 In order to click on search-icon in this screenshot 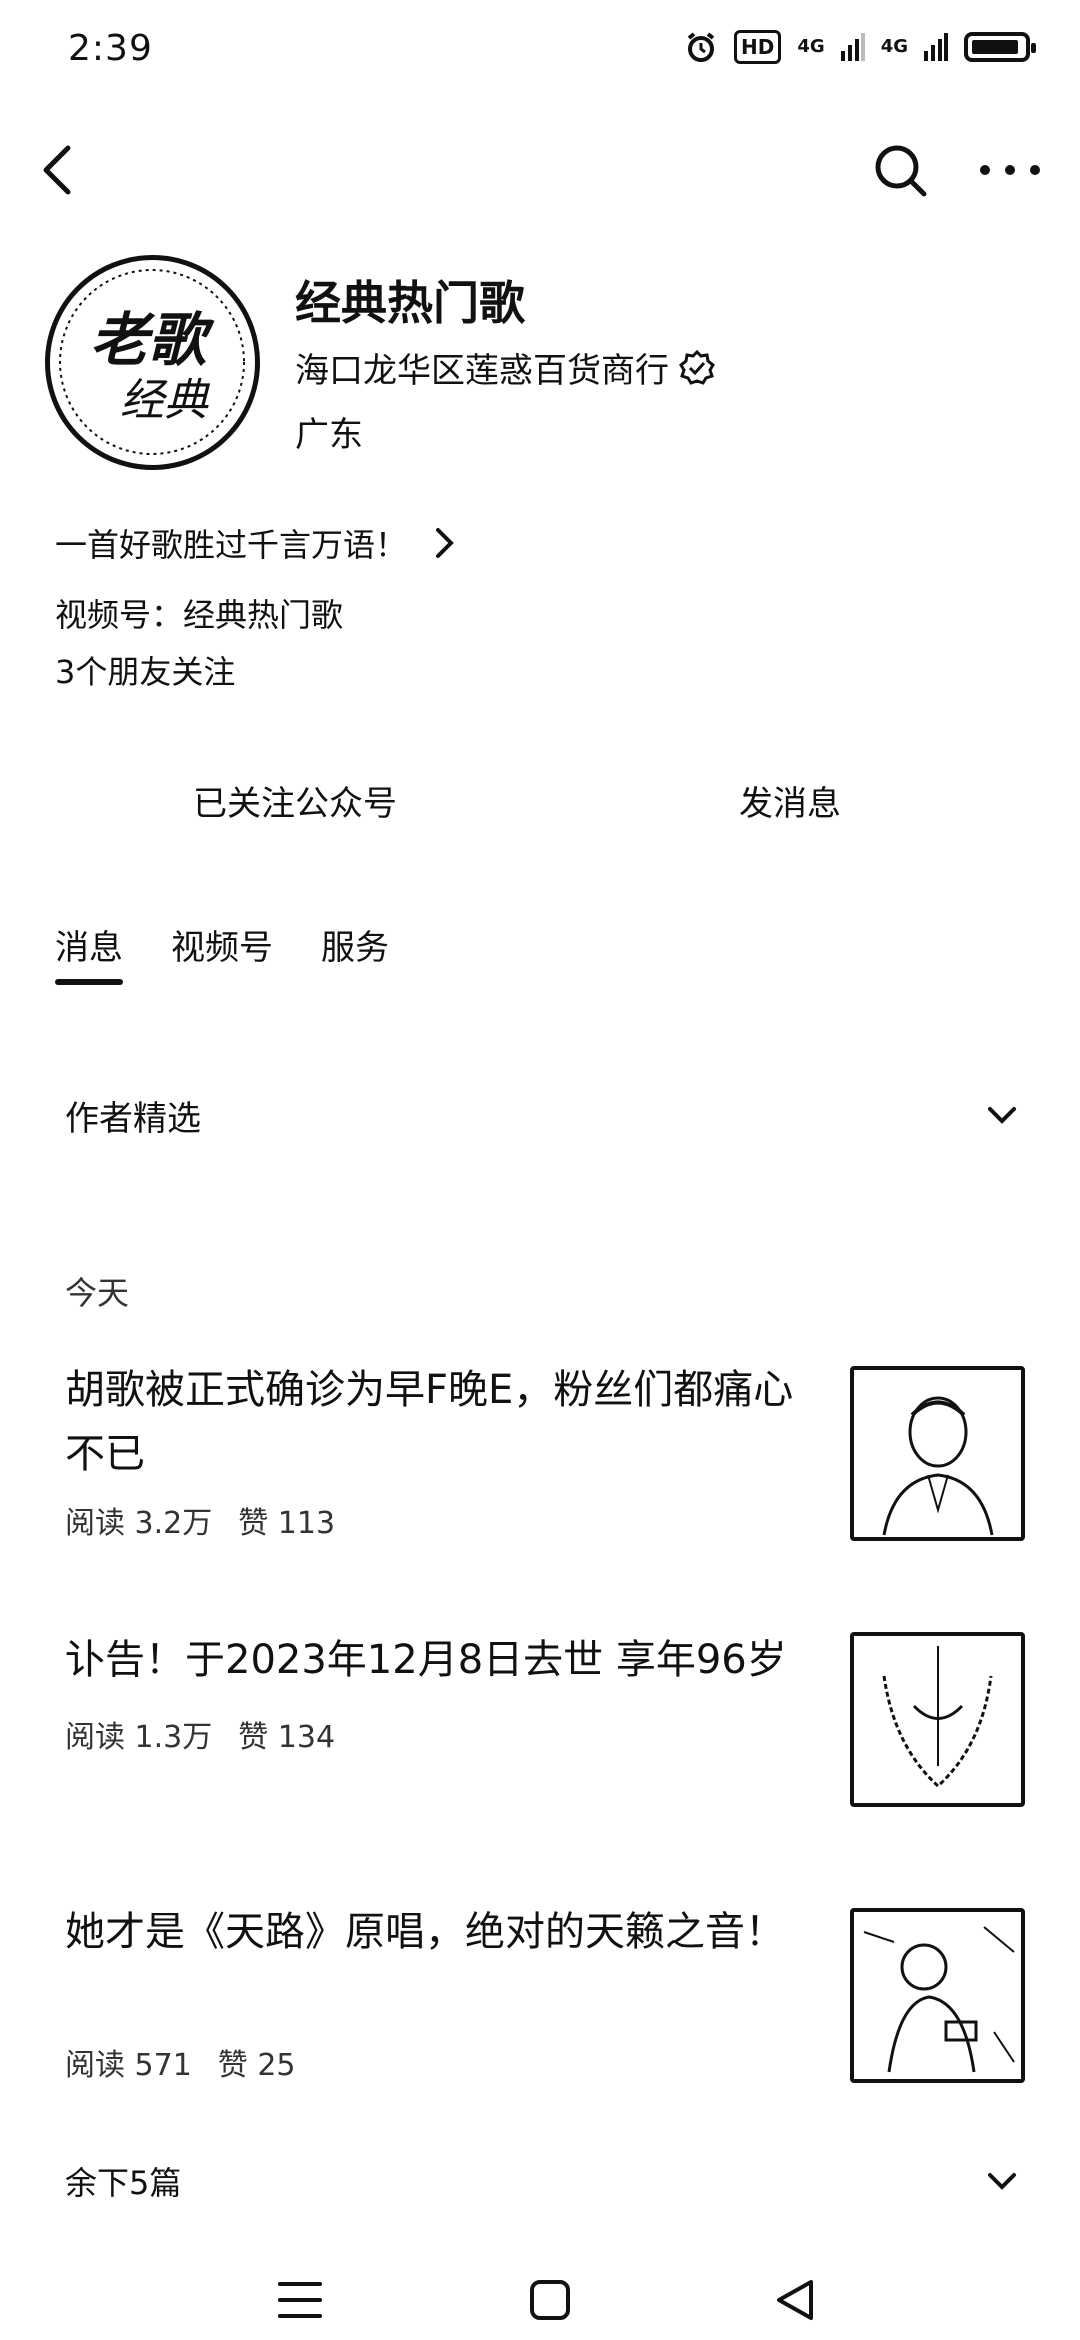, I will do `click(900, 170)`.